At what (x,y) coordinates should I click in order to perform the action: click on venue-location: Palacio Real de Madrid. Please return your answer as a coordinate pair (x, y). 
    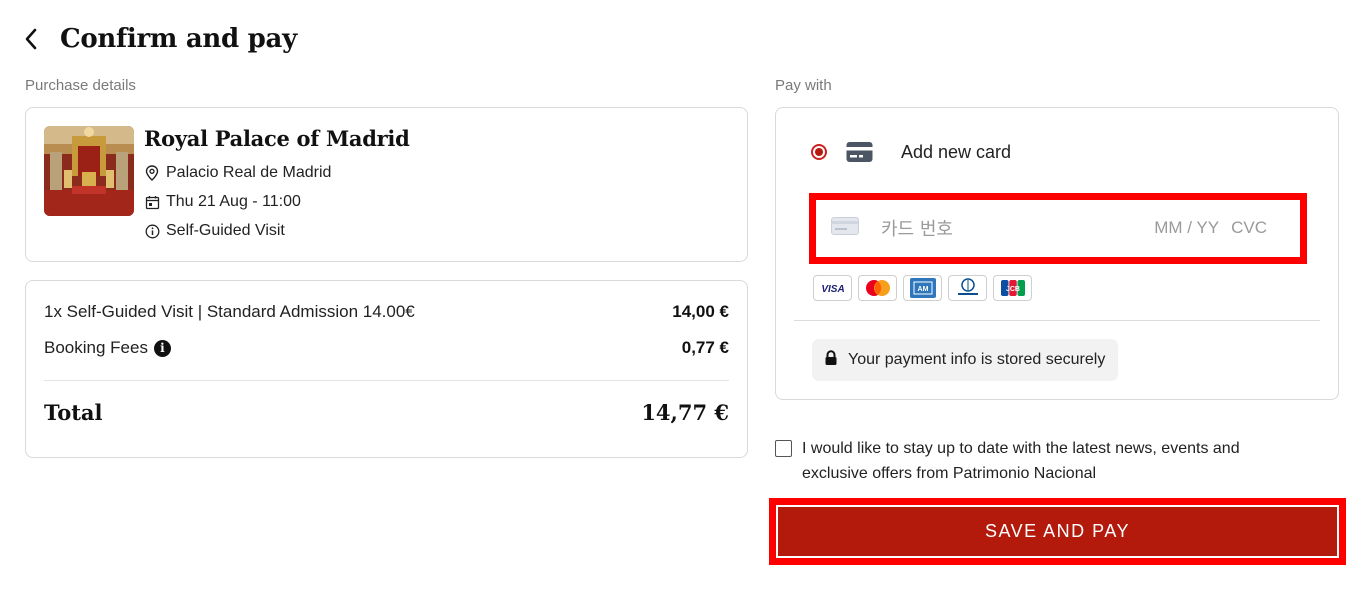
    Looking at the image, I should click on (237, 173).